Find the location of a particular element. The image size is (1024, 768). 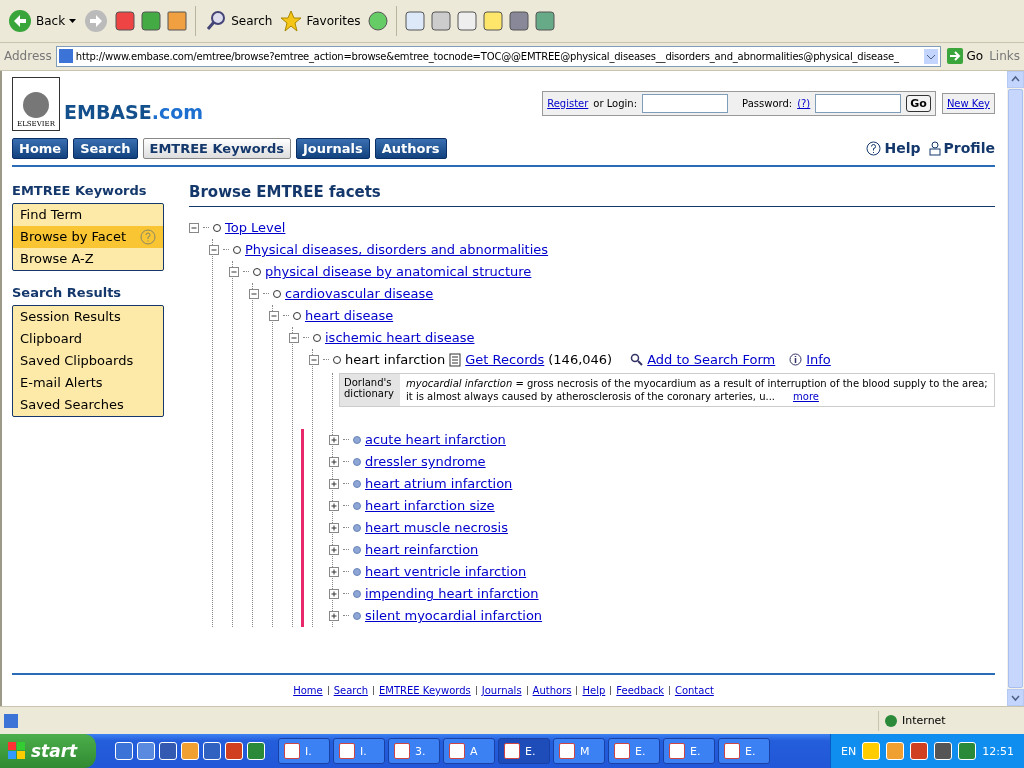

address-field: http://www.embase.com/emtree/browse?emtree_action=browse&emtree_tocnode=TOC@@EMTREE@physical_diseases__disorders_and_abnormalities@physical_disease_ is located at coordinates (498, 56).